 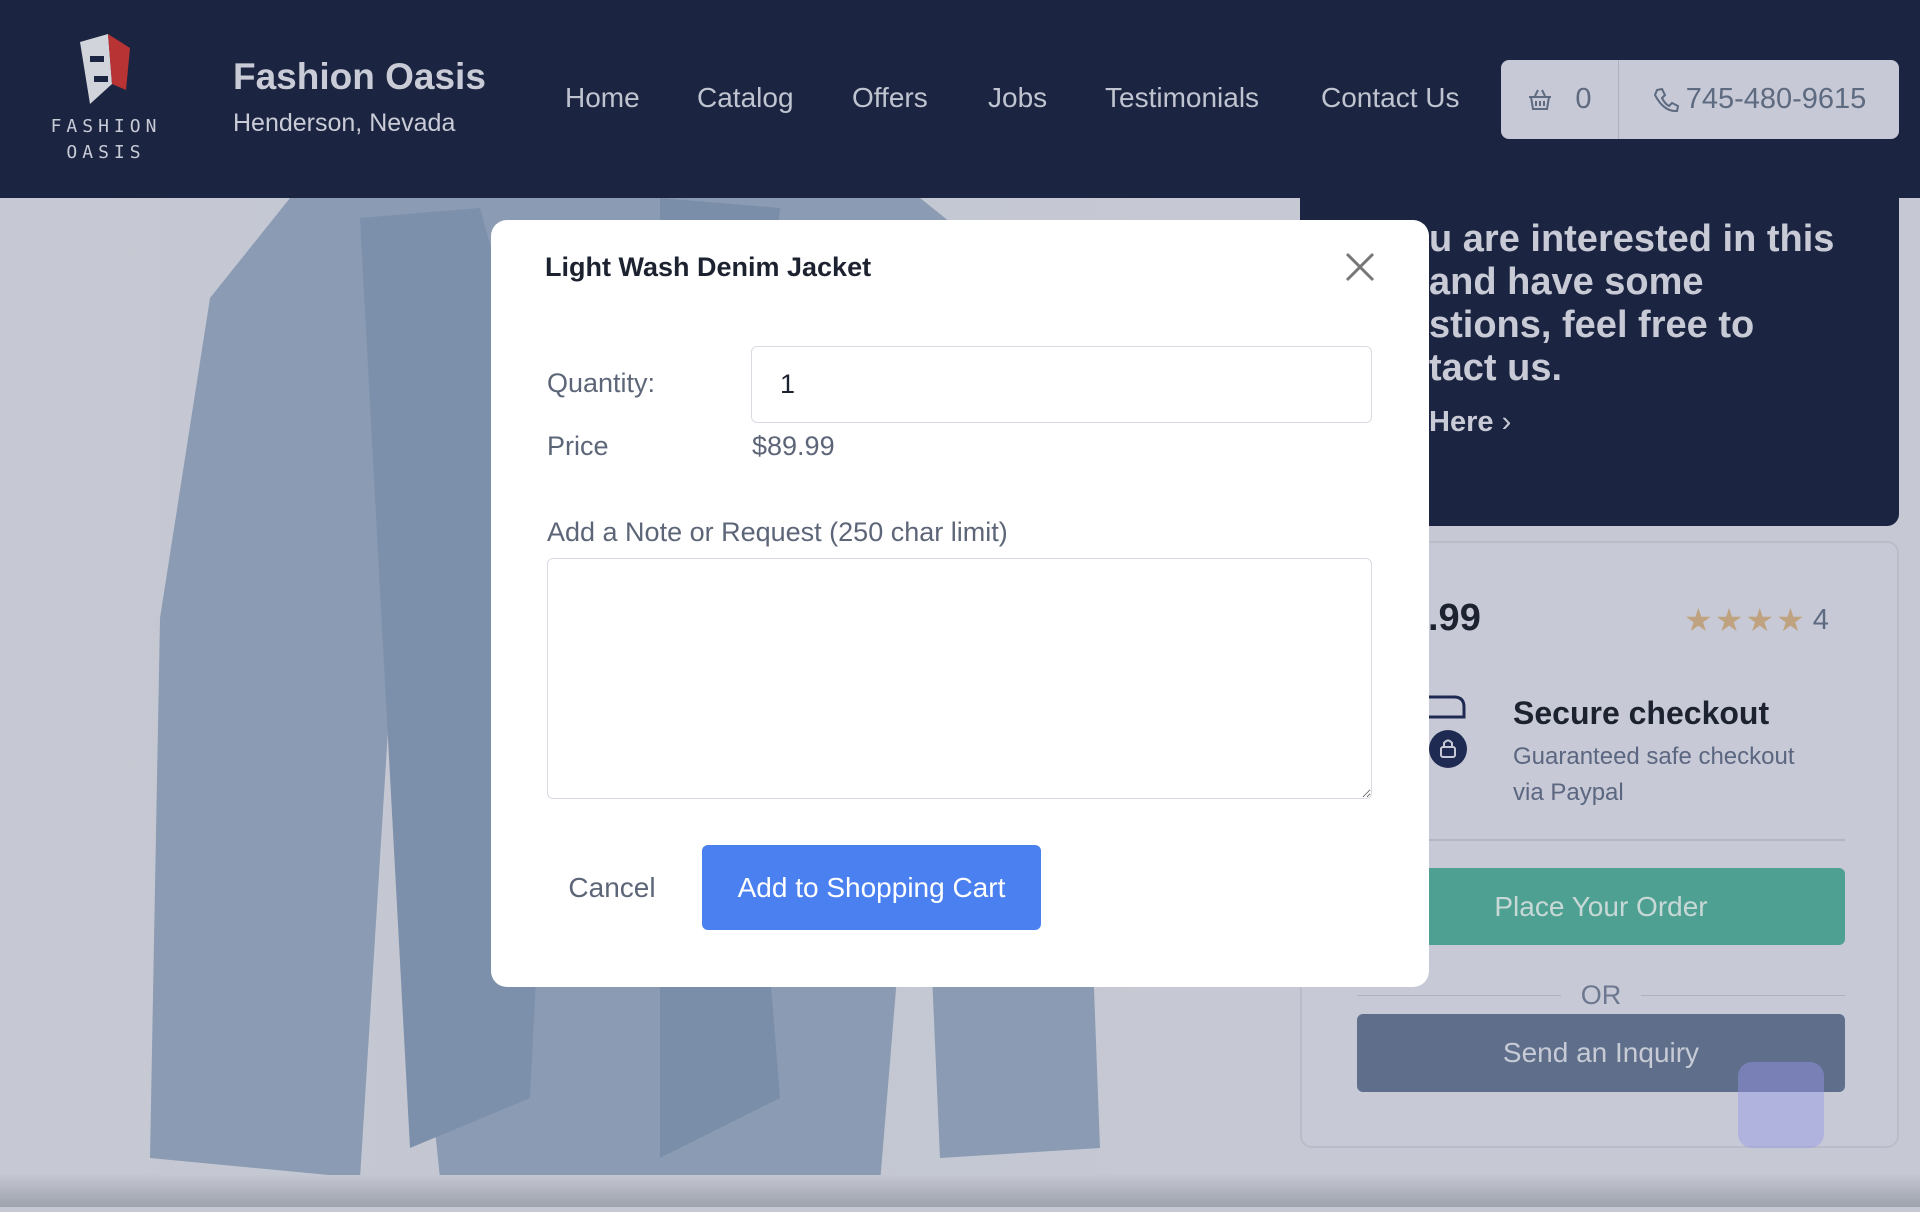 What do you see at coordinates (1666, 99) in the screenshot?
I see `phone-icon` at bounding box center [1666, 99].